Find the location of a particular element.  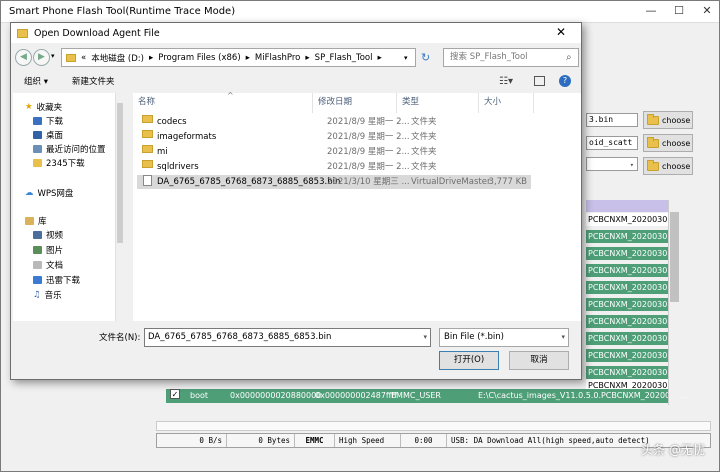

nav-wps: ☁ WPS网盘 is located at coordinates (49, 193).